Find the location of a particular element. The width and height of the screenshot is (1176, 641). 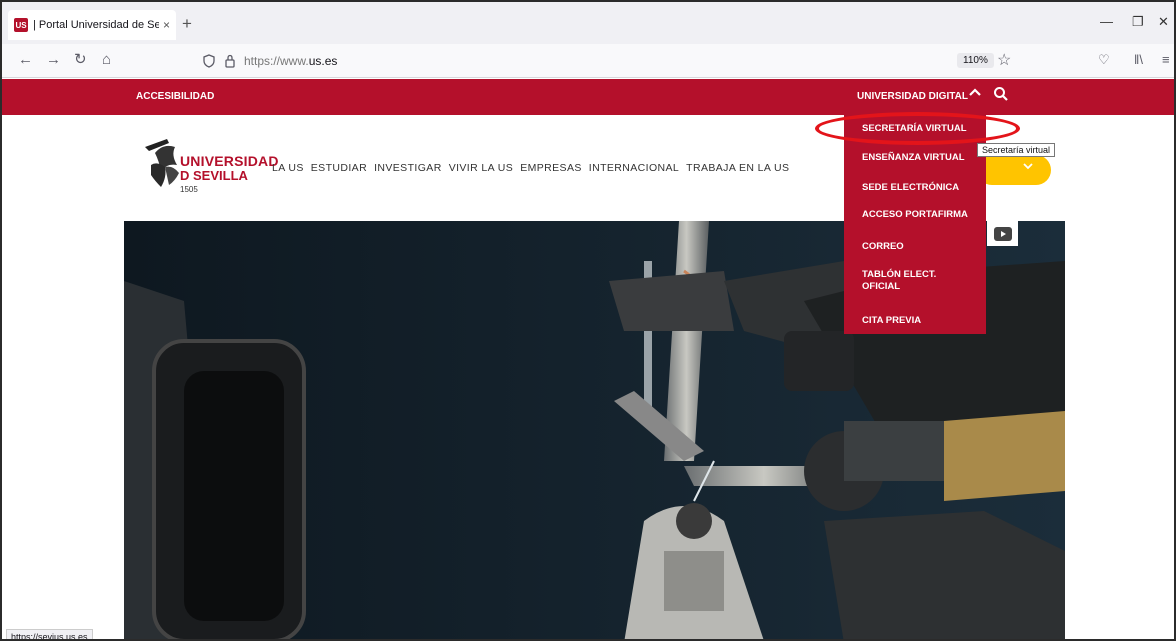

nav-item-estudiar: ESTUDIAR is located at coordinates (339, 168).